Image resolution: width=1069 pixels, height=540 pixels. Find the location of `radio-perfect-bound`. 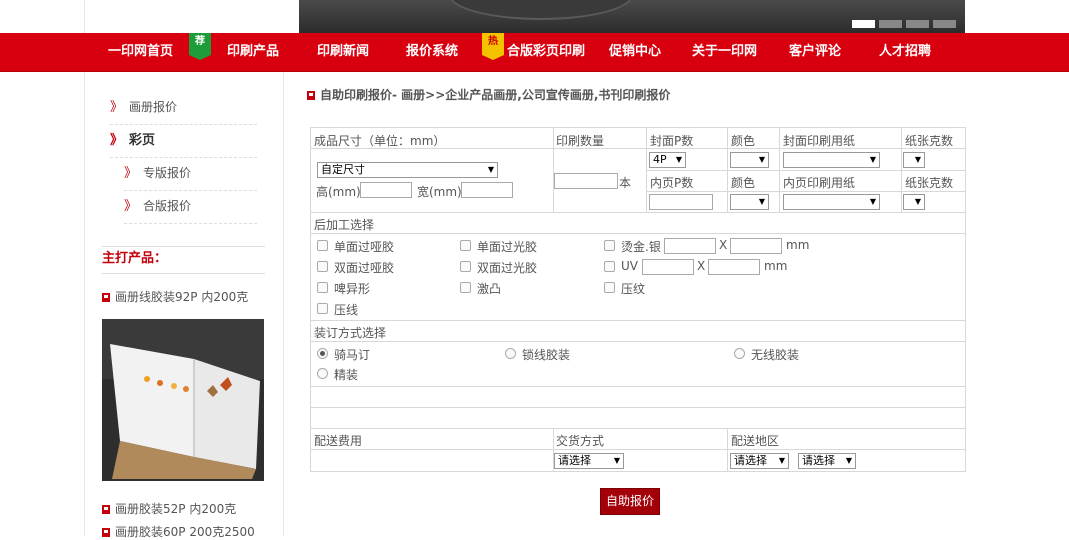

radio-perfect-bound is located at coordinates (739, 353).